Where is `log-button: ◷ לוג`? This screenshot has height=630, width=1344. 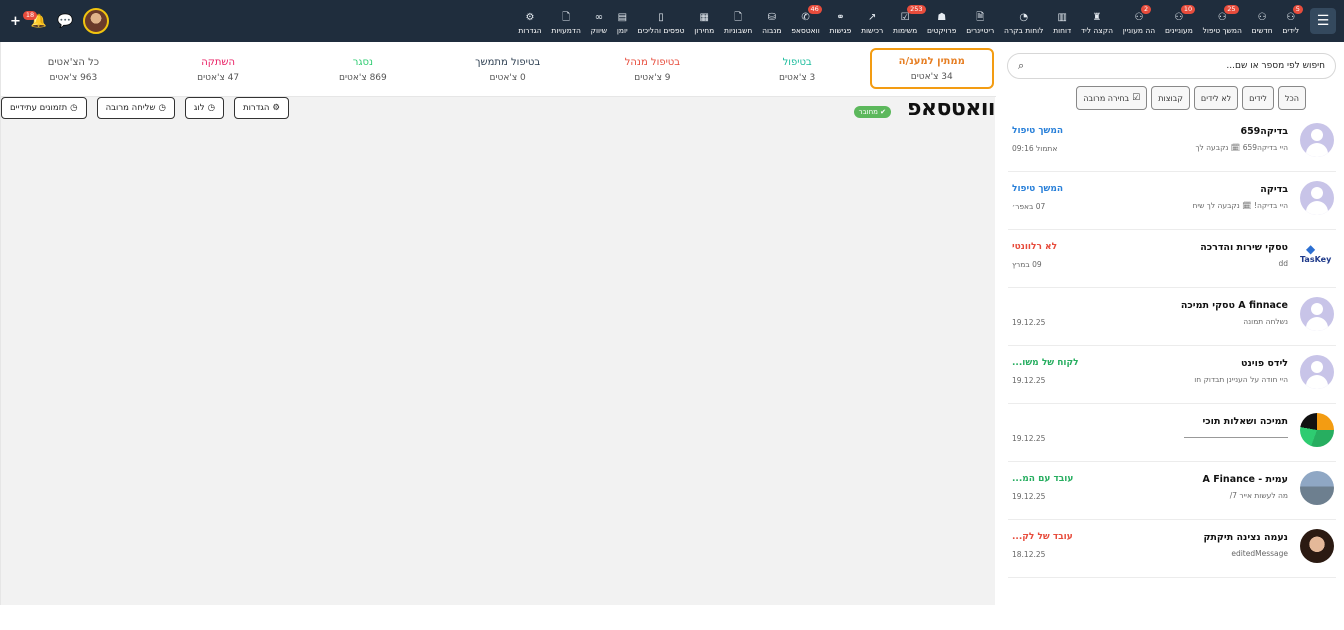
log-button: ◷ לוג is located at coordinates (204, 108).